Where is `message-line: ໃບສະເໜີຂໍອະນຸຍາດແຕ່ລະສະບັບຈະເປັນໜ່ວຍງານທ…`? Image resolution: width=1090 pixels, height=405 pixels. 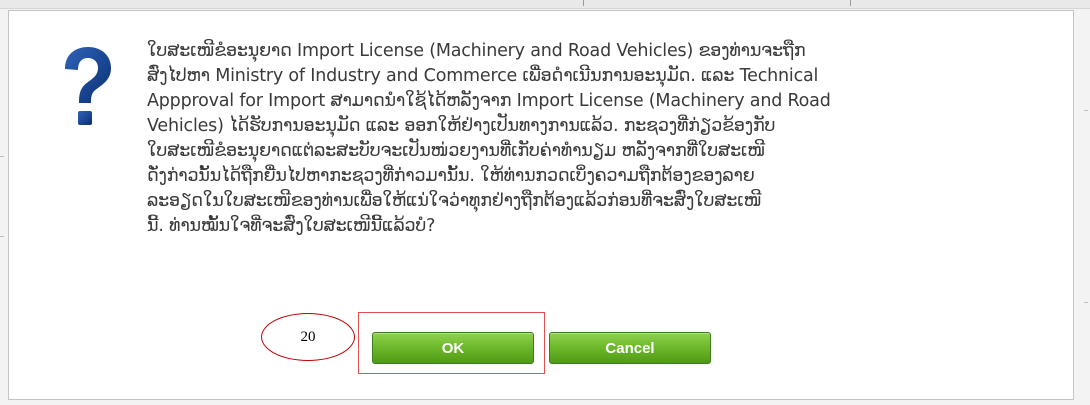
message-line: ໃບສະເໜີຂໍອະນຸຍາດແຕ່ລະສະບັບຈະເປັນໜ່ວຍງານທ… is located at coordinates (456, 151).